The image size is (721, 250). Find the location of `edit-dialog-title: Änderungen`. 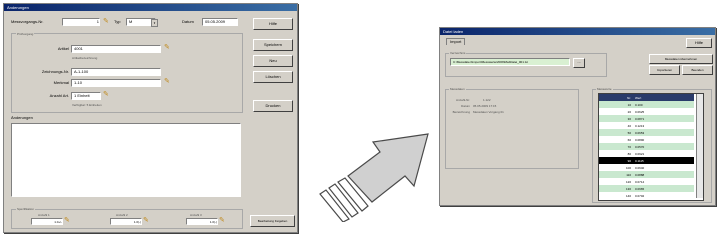

edit-dialog-title: Änderungen is located at coordinates (150, 7).